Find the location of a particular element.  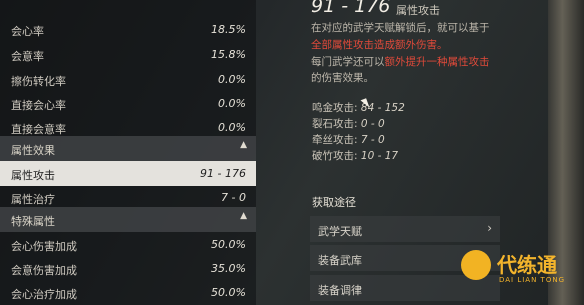

detail-subtitle: 属性攻击 is located at coordinates (418, 10).